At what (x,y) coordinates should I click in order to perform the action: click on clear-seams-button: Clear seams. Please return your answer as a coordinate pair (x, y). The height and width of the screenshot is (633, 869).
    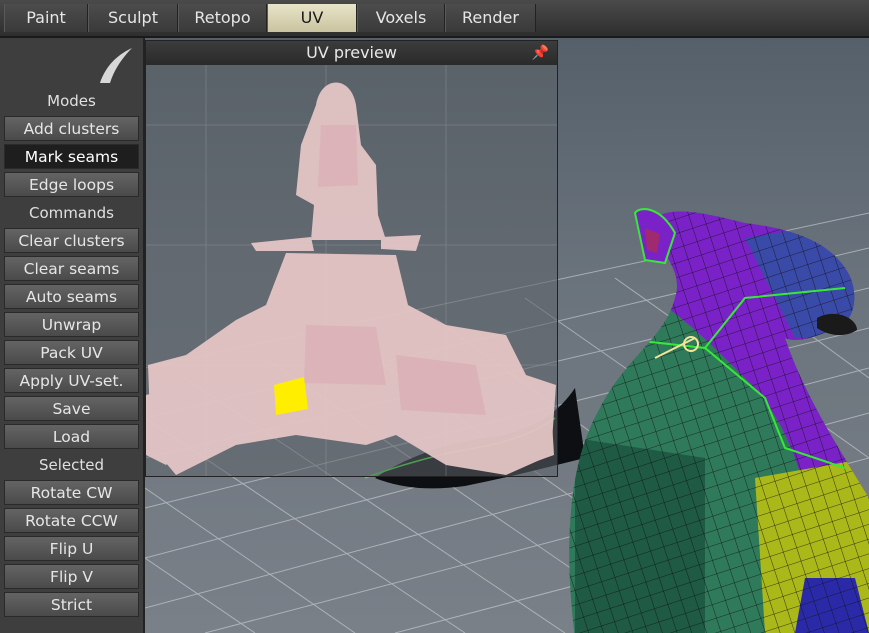
    Looking at the image, I should click on (71, 268).